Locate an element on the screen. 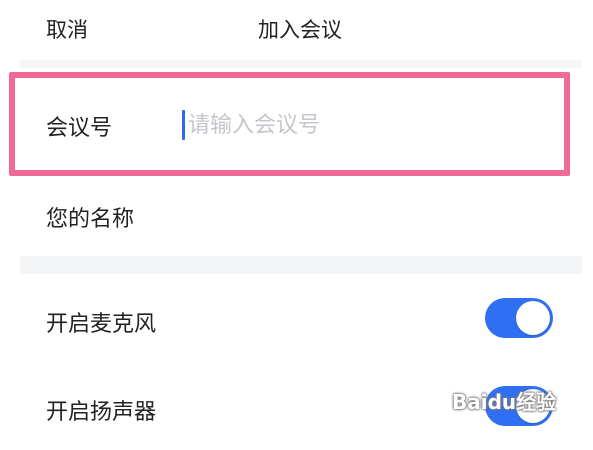 Image resolution: width=593 pixels, height=450 pixels. meeting-id-input is located at coordinates (348, 125).